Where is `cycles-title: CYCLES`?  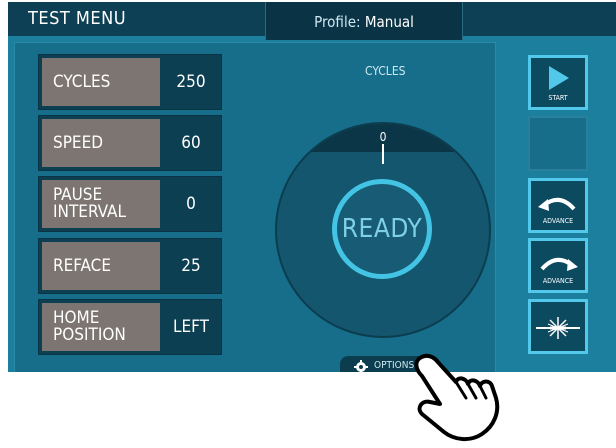
cycles-title: CYCLES is located at coordinates (385, 71).